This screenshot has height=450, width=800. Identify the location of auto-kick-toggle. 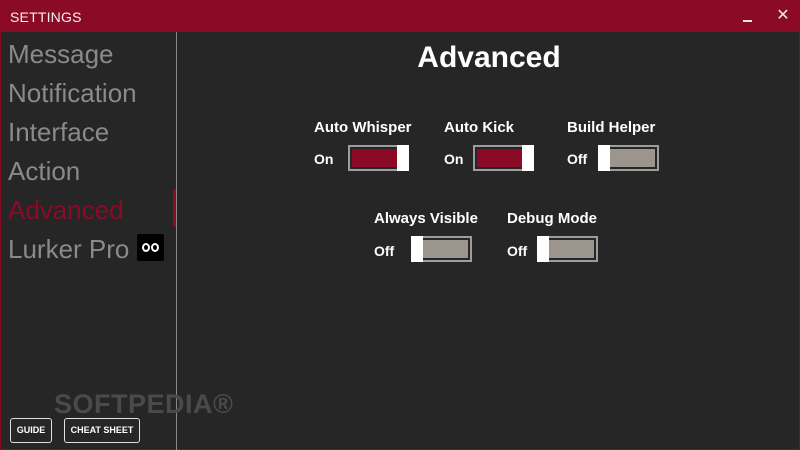
(503, 158).